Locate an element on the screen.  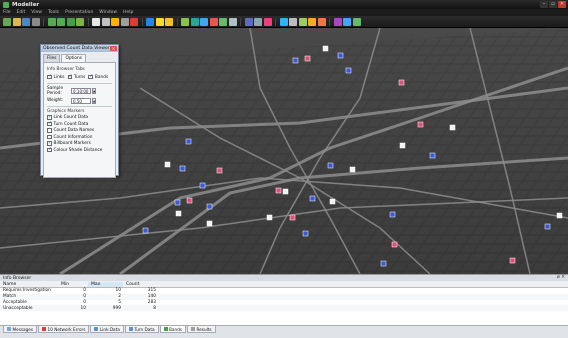
count-information-row: Count Information is located at coordinates (79, 137).